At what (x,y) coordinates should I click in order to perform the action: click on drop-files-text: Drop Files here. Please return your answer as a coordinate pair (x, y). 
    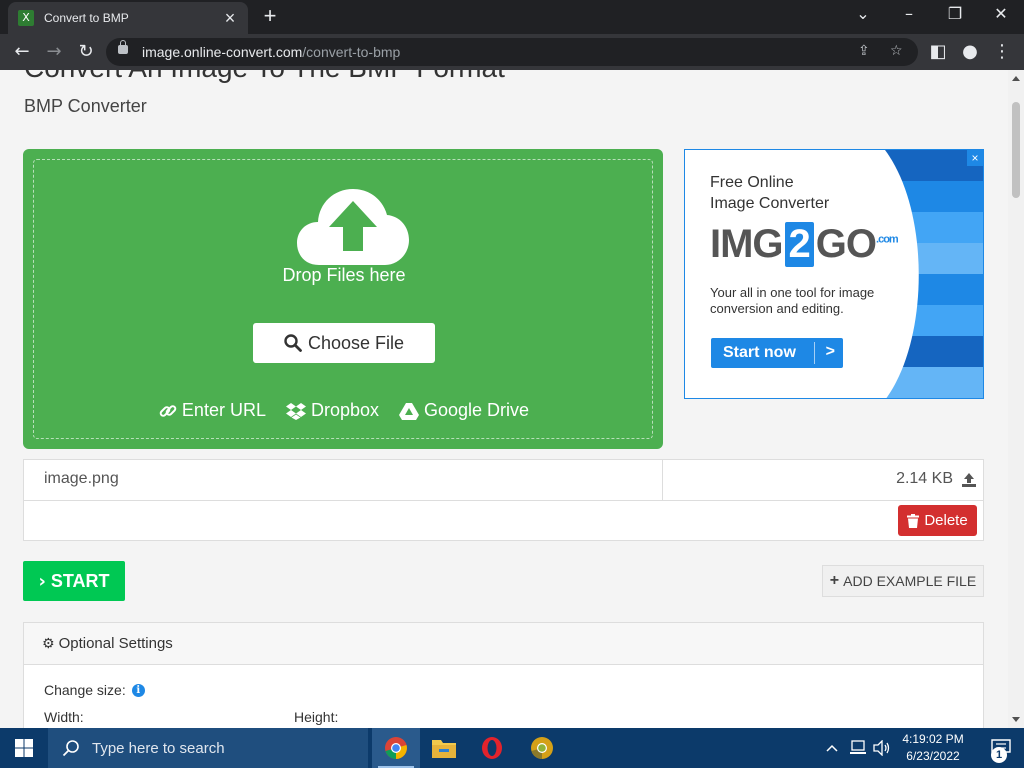
    Looking at the image, I should click on (344, 275).